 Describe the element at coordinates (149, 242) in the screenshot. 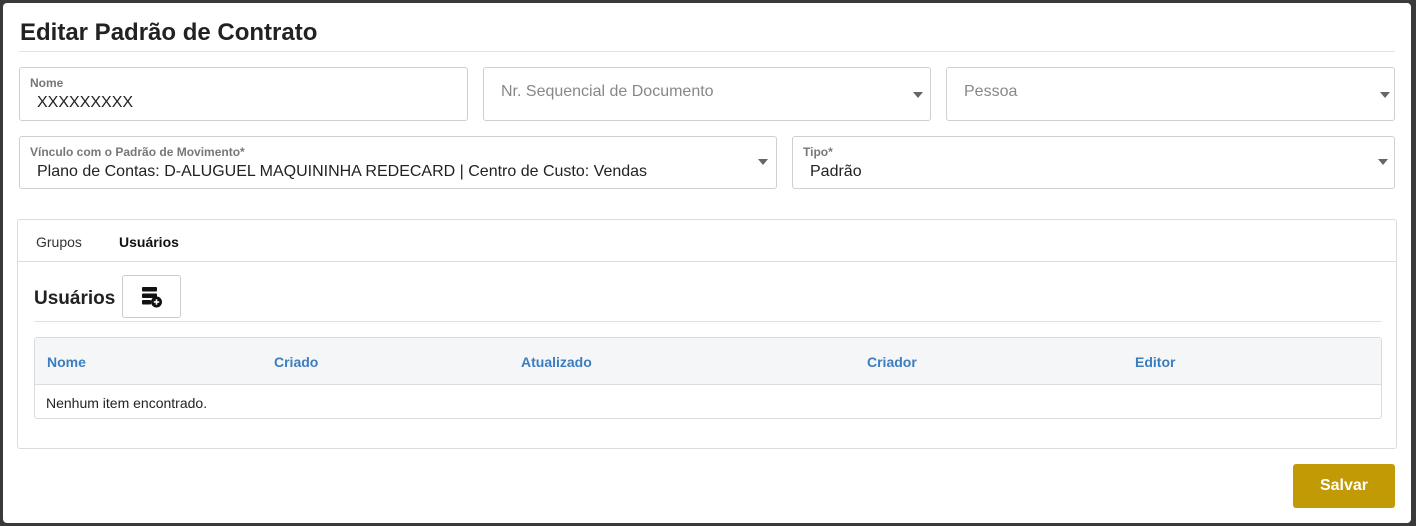

I see `tab-usuarios: Usuários` at that location.